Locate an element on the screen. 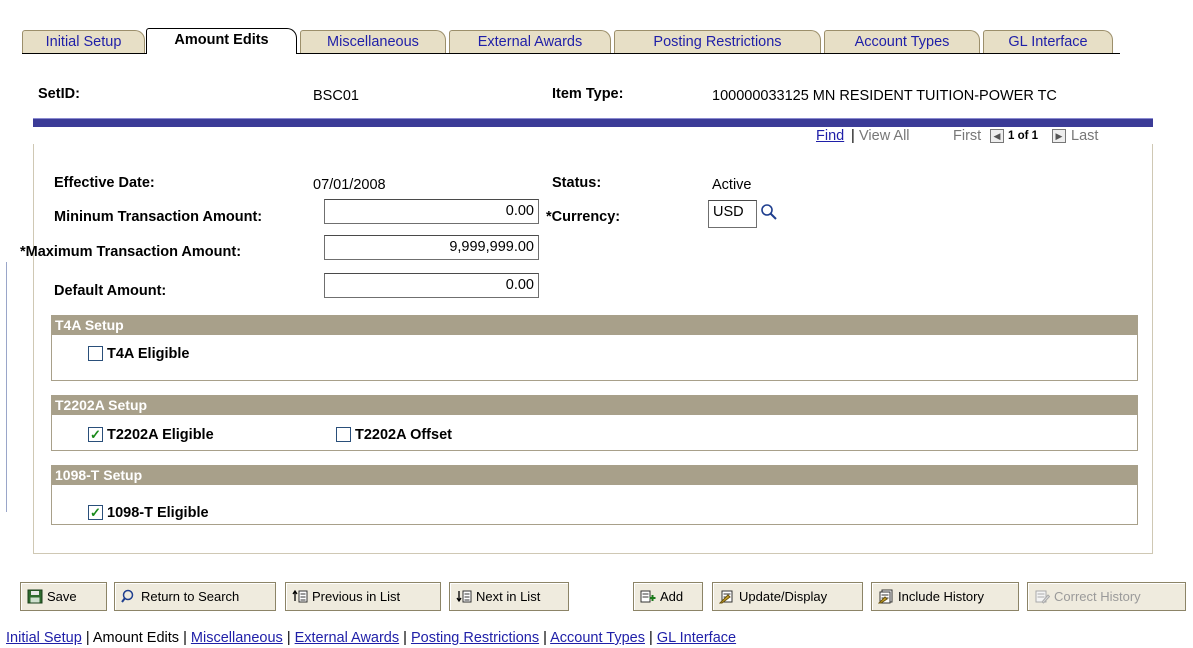 This screenshot has height=648, width=1193. tab-external-awards: External Awards is located at coordinates (530, 41).